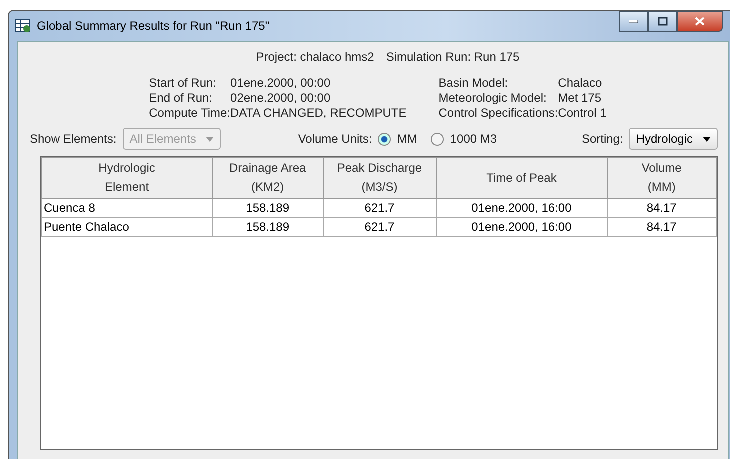 This screenshot has width=730, height=459. What do you see at coordinates (335, 139) in the screenshot?
I see `volume-units-label: Volume Units:` at bounding box center [335, 139].